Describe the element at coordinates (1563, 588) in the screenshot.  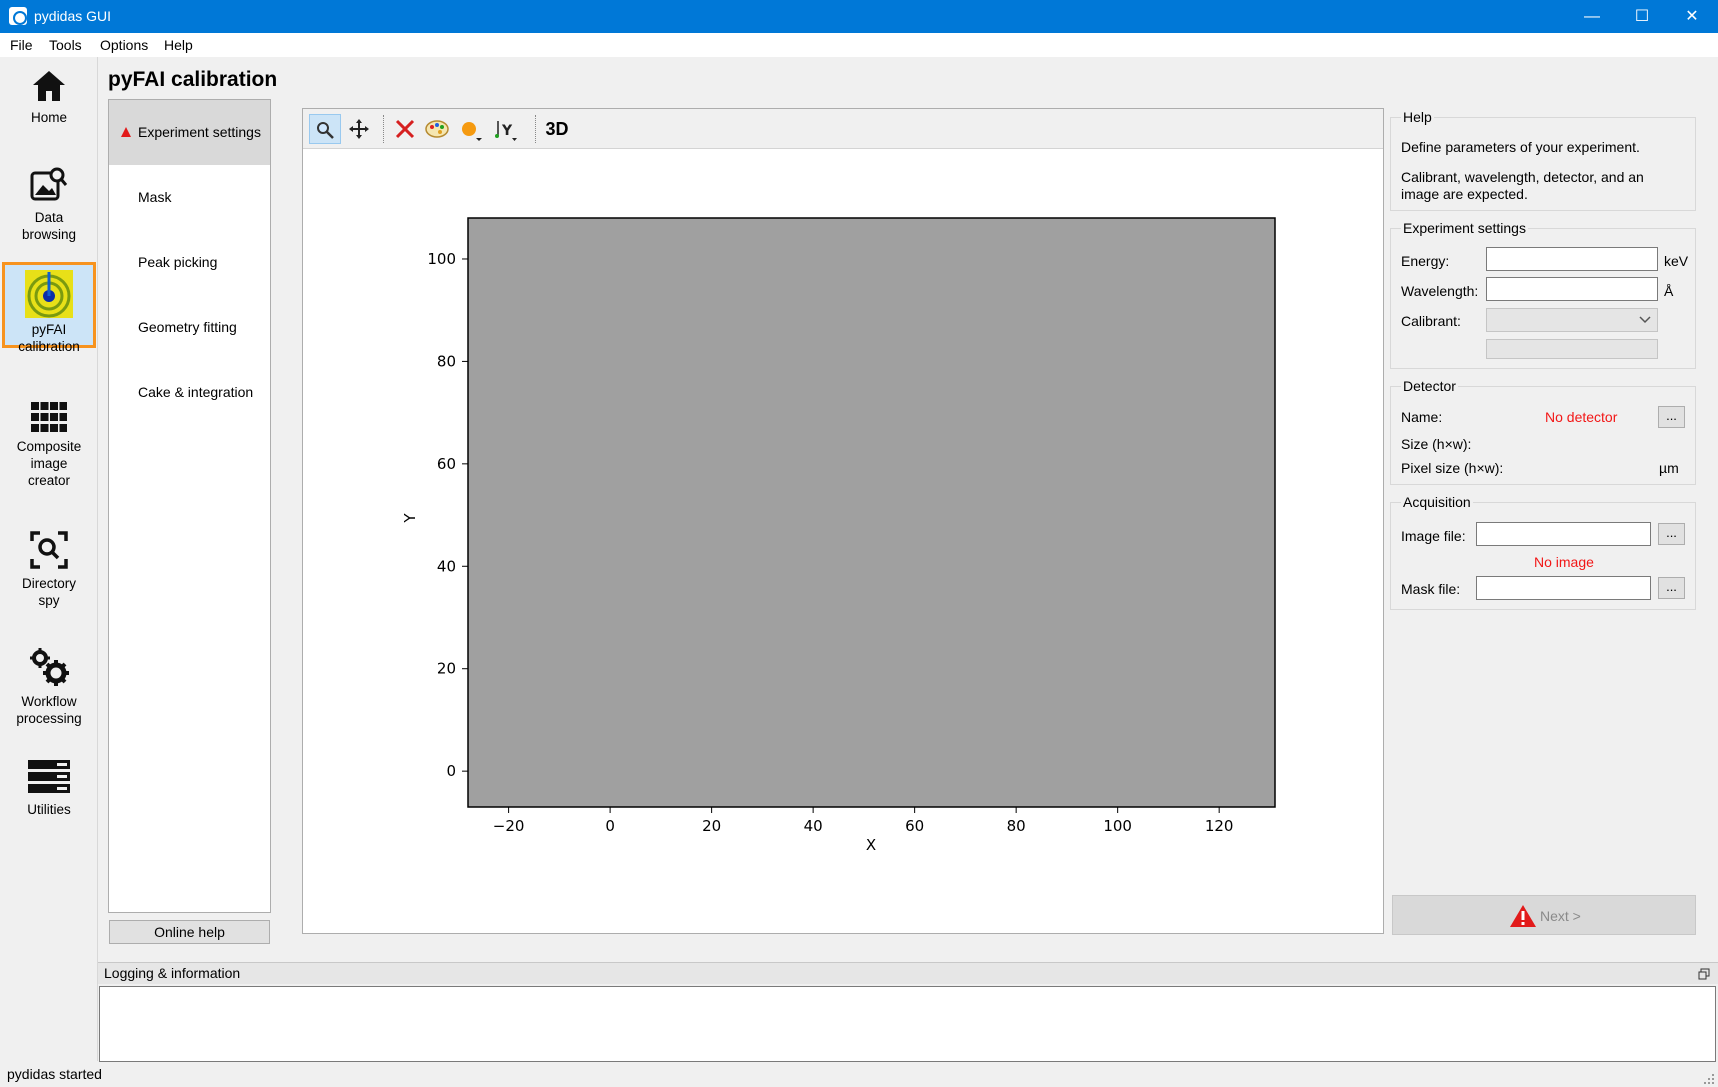
I see `mask-file-field` at that location.